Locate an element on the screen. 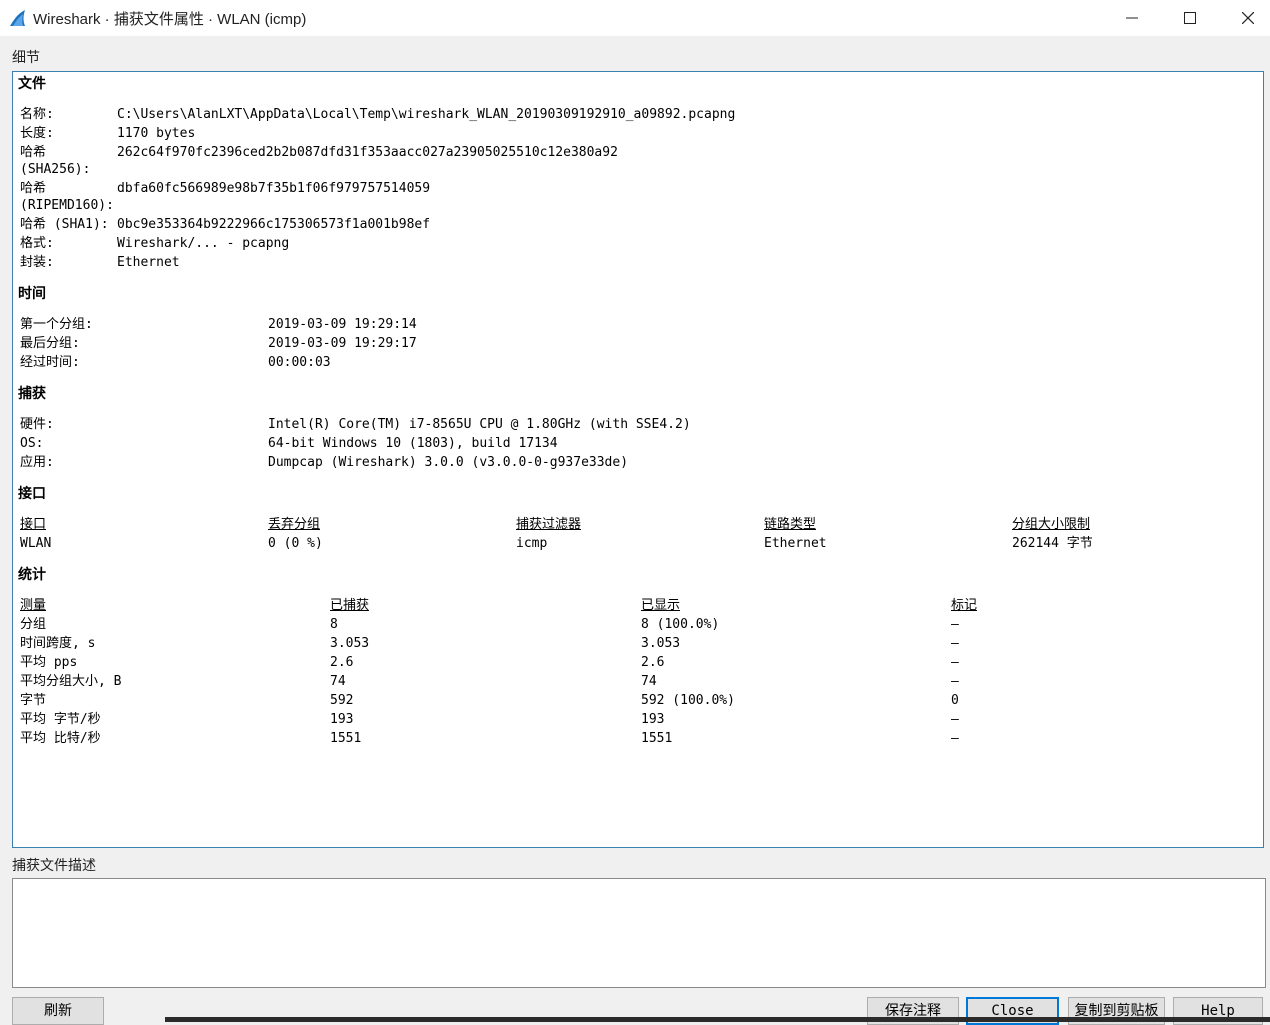 The height and width of the screenshot is (1025, 1270). stats-col-displayed: 已显示 is located at coordinates (661, 605).